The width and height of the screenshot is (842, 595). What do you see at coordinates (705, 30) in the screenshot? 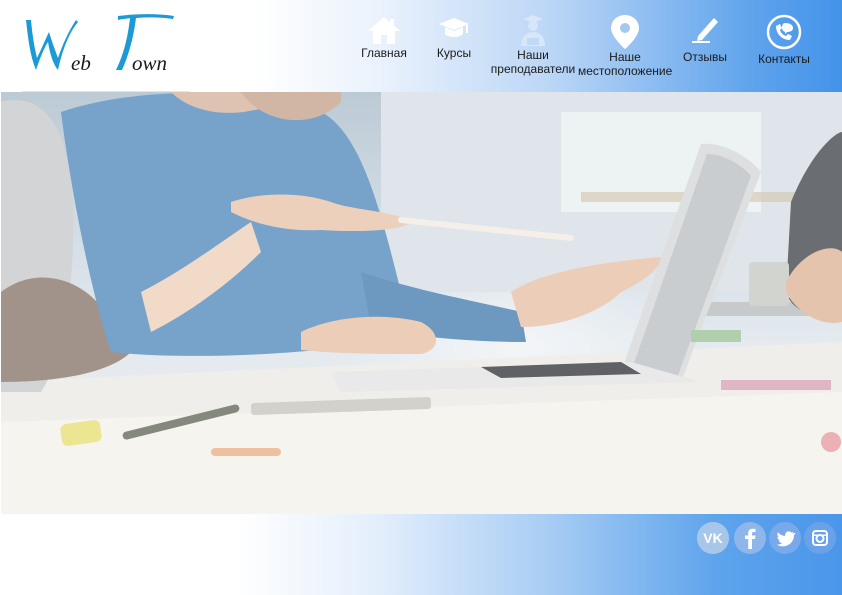
I see `pencil-icon` at bounding box center [705, 30].